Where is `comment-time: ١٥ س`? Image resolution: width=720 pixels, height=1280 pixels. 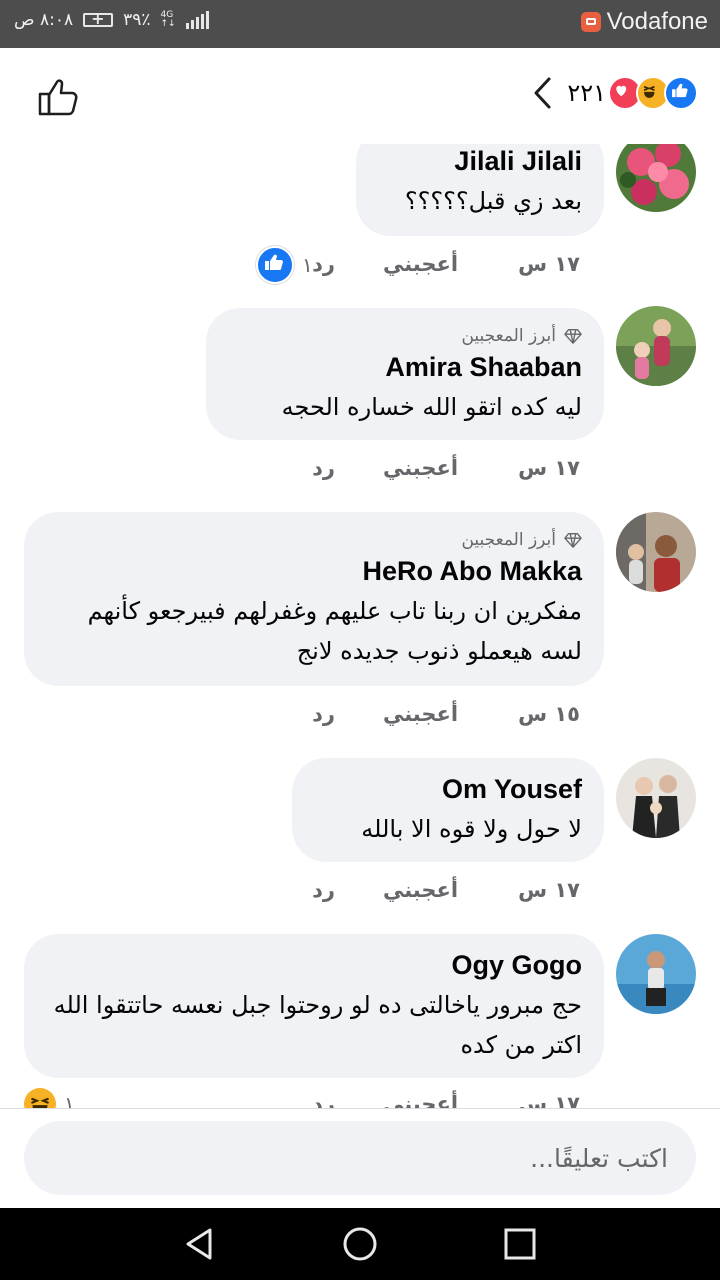
comment-time: ١٥ س is located at coordinates (549, 714).